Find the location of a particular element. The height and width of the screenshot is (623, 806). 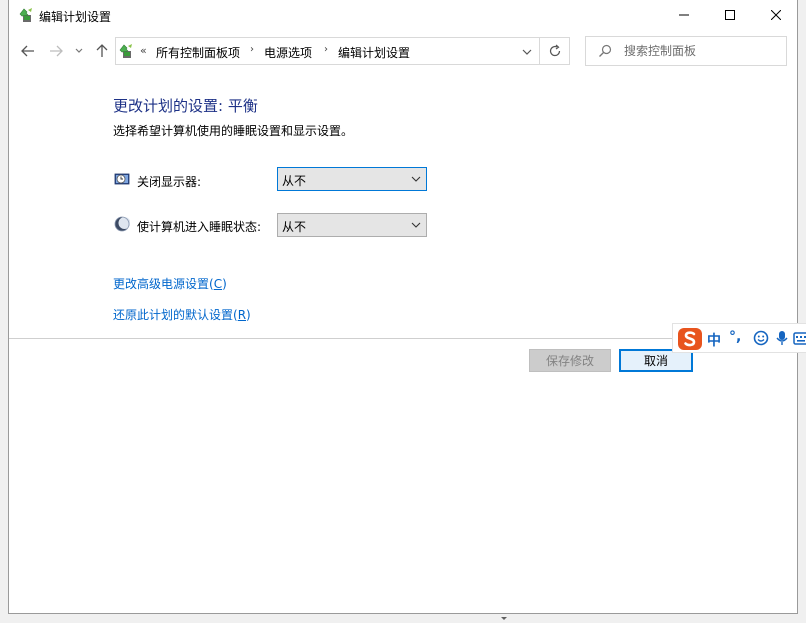

display-off-select: 从不 is located at coordinates (352, 179).